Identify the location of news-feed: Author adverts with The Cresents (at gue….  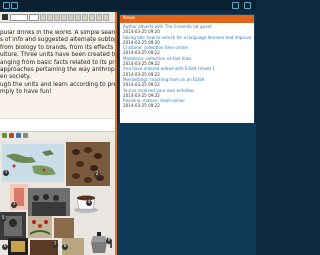
(187, 66).